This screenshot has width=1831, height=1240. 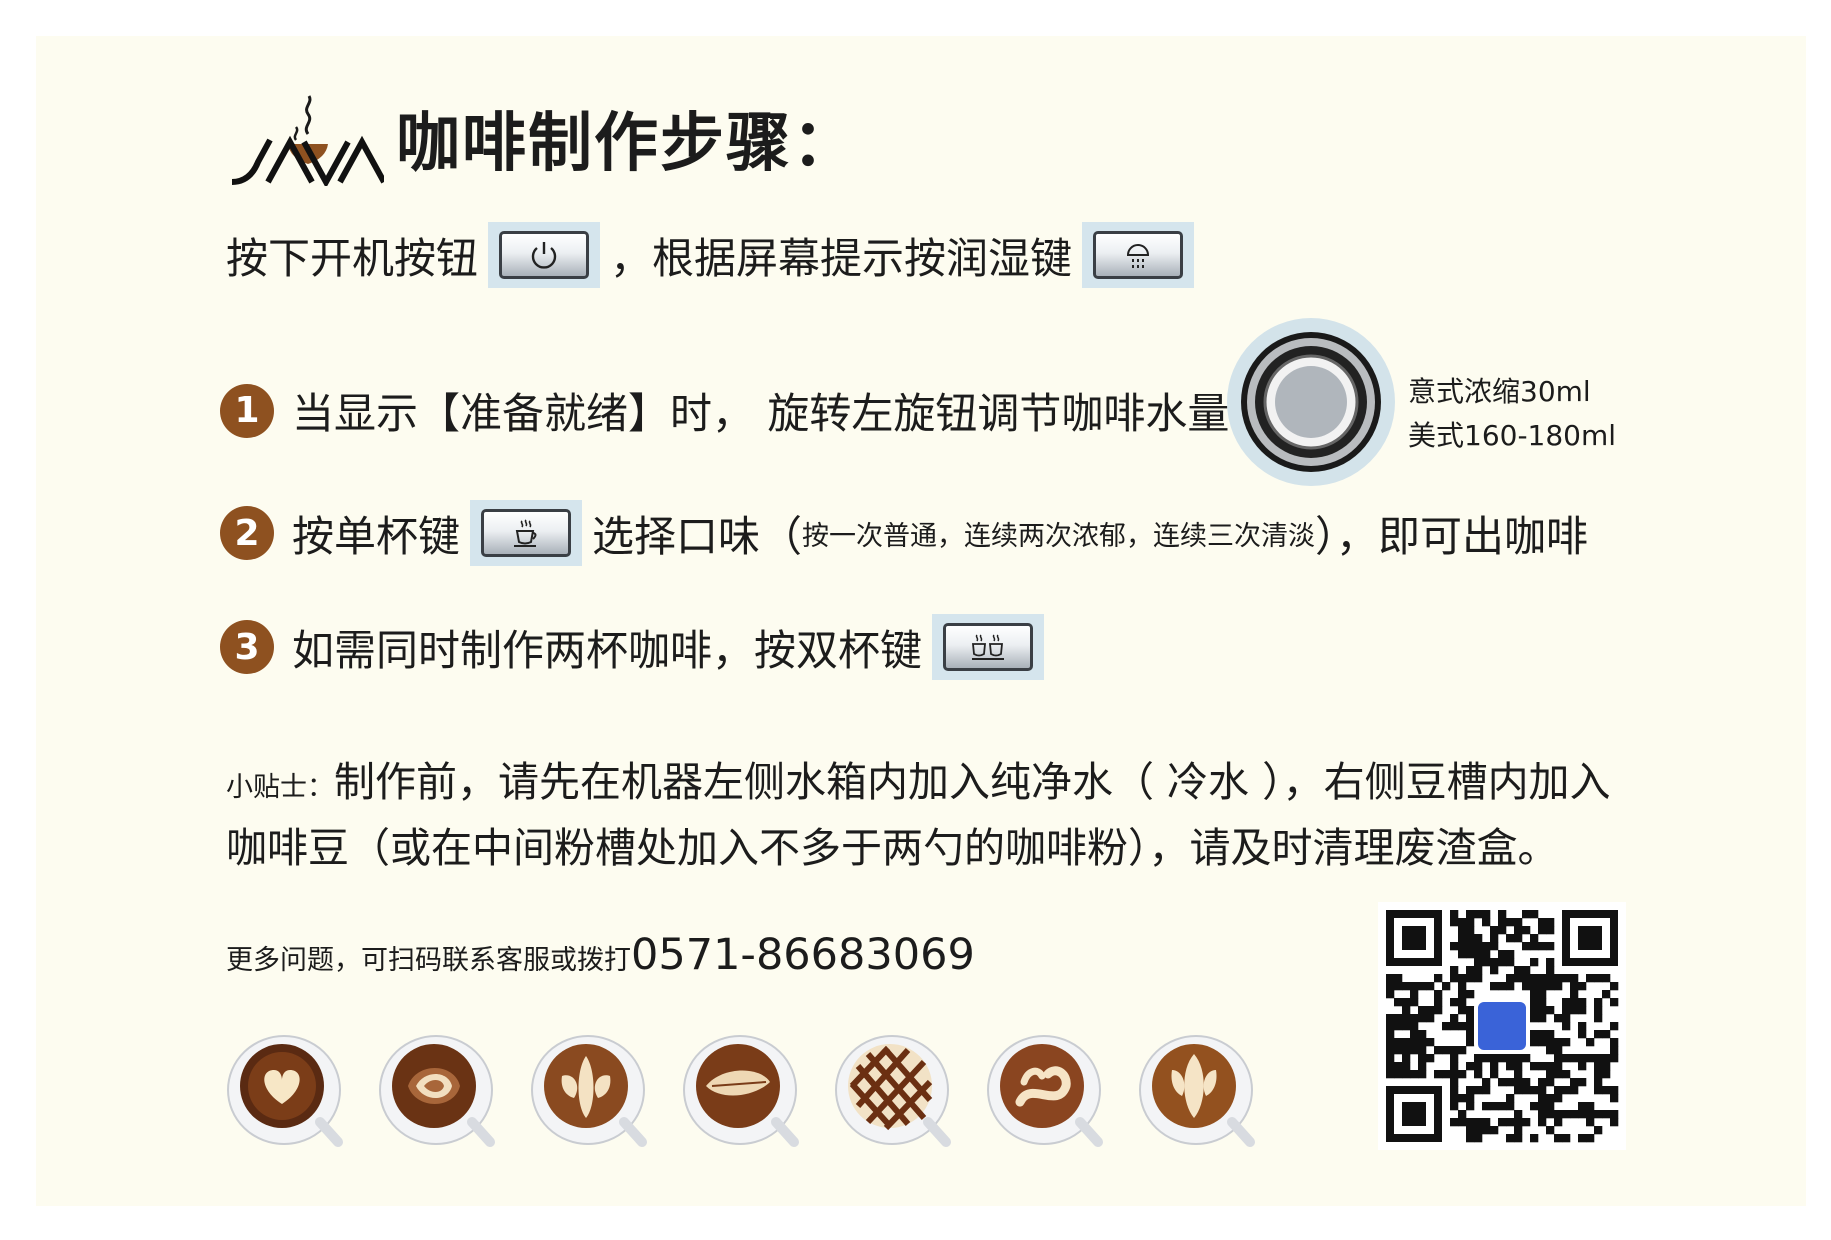 What do you see at coordinates (1311, 402) in the screenshot?
I see `rotary-knob` at bounding box center [1311, 402].